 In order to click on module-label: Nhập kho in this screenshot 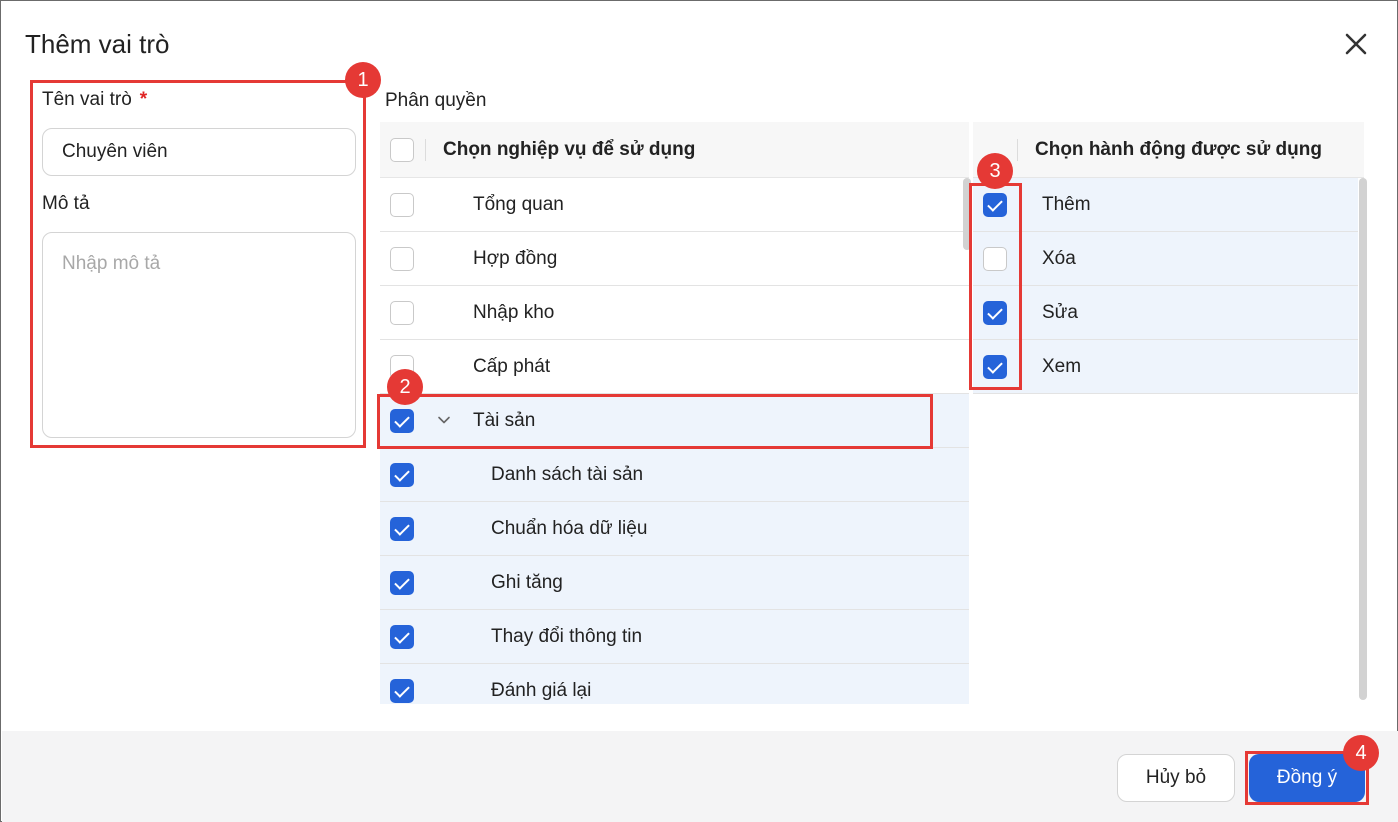, I will do `click(514, 312)`.